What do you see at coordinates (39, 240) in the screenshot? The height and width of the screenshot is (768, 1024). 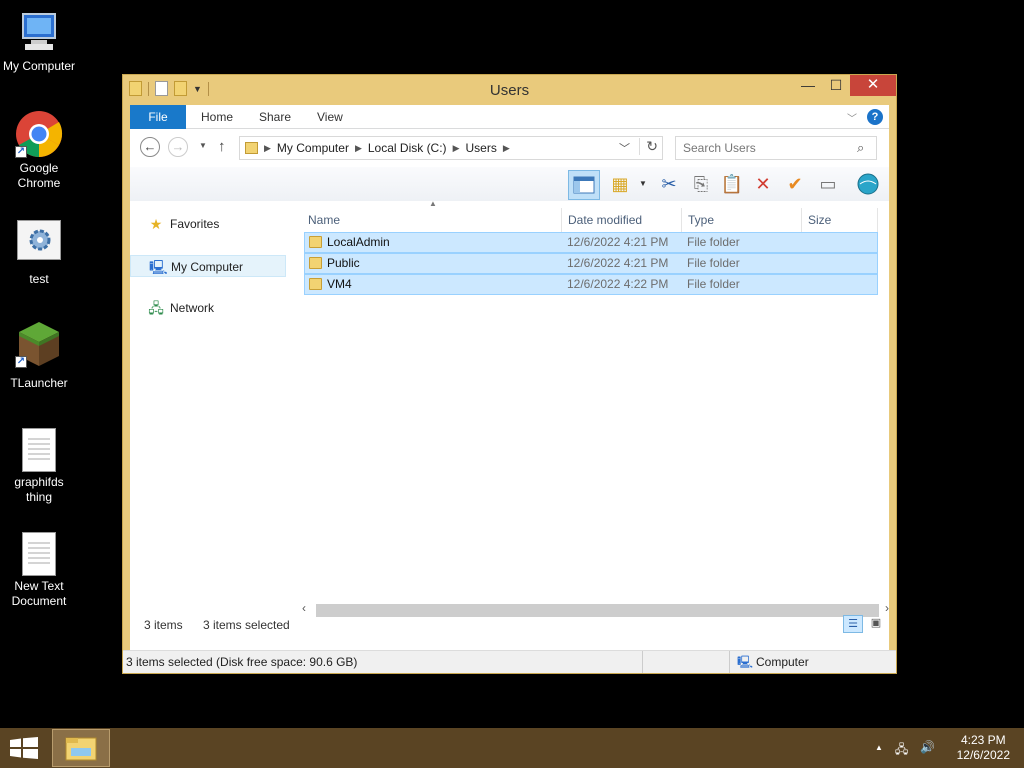 I see `settings-file-icon` at bounding box center [39, 240].